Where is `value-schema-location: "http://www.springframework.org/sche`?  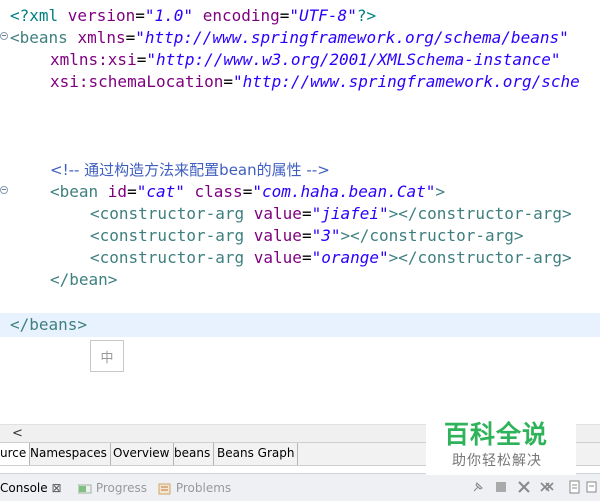
value-schema-location: "http://www.springframework.org/sche is located at coordinates (406, 81).